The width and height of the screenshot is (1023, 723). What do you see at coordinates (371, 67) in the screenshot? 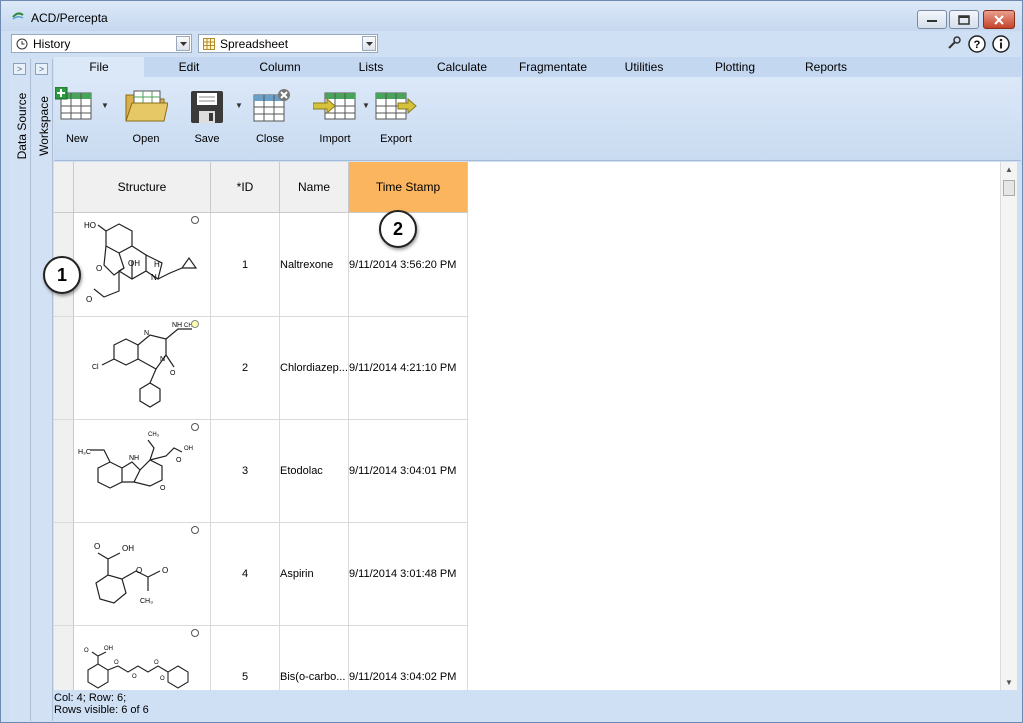
I see `tab-lists: Lists` at bounding box center [371, 67].